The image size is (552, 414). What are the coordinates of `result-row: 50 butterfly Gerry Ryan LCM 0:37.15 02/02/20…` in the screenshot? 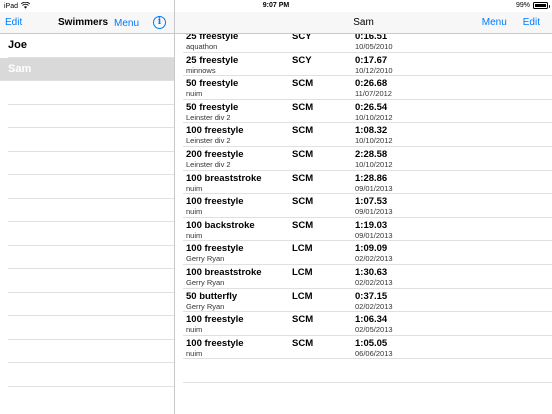 It's located at (367, 301).